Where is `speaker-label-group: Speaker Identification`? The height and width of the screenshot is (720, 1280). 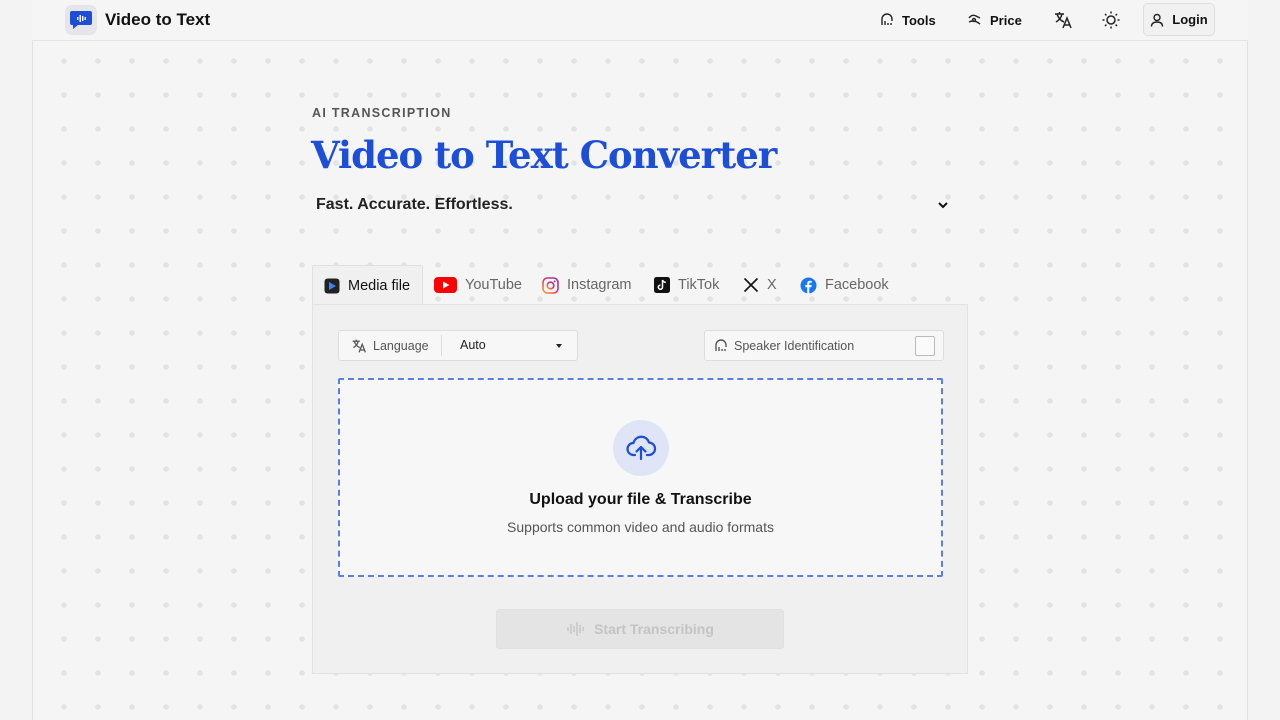 speaker-label-group: Speaker Identification is located at coordinates (783, 346).